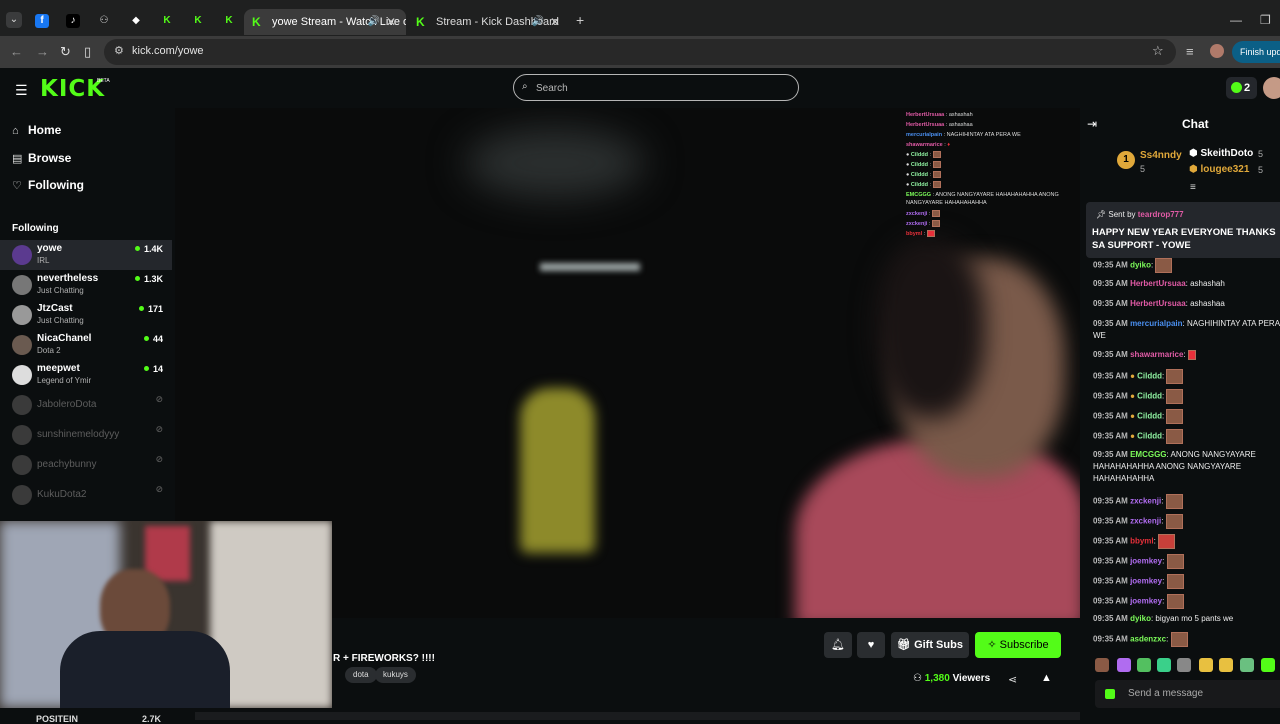  I want to click on leaderboard-count: 5, so click(1143, 169).